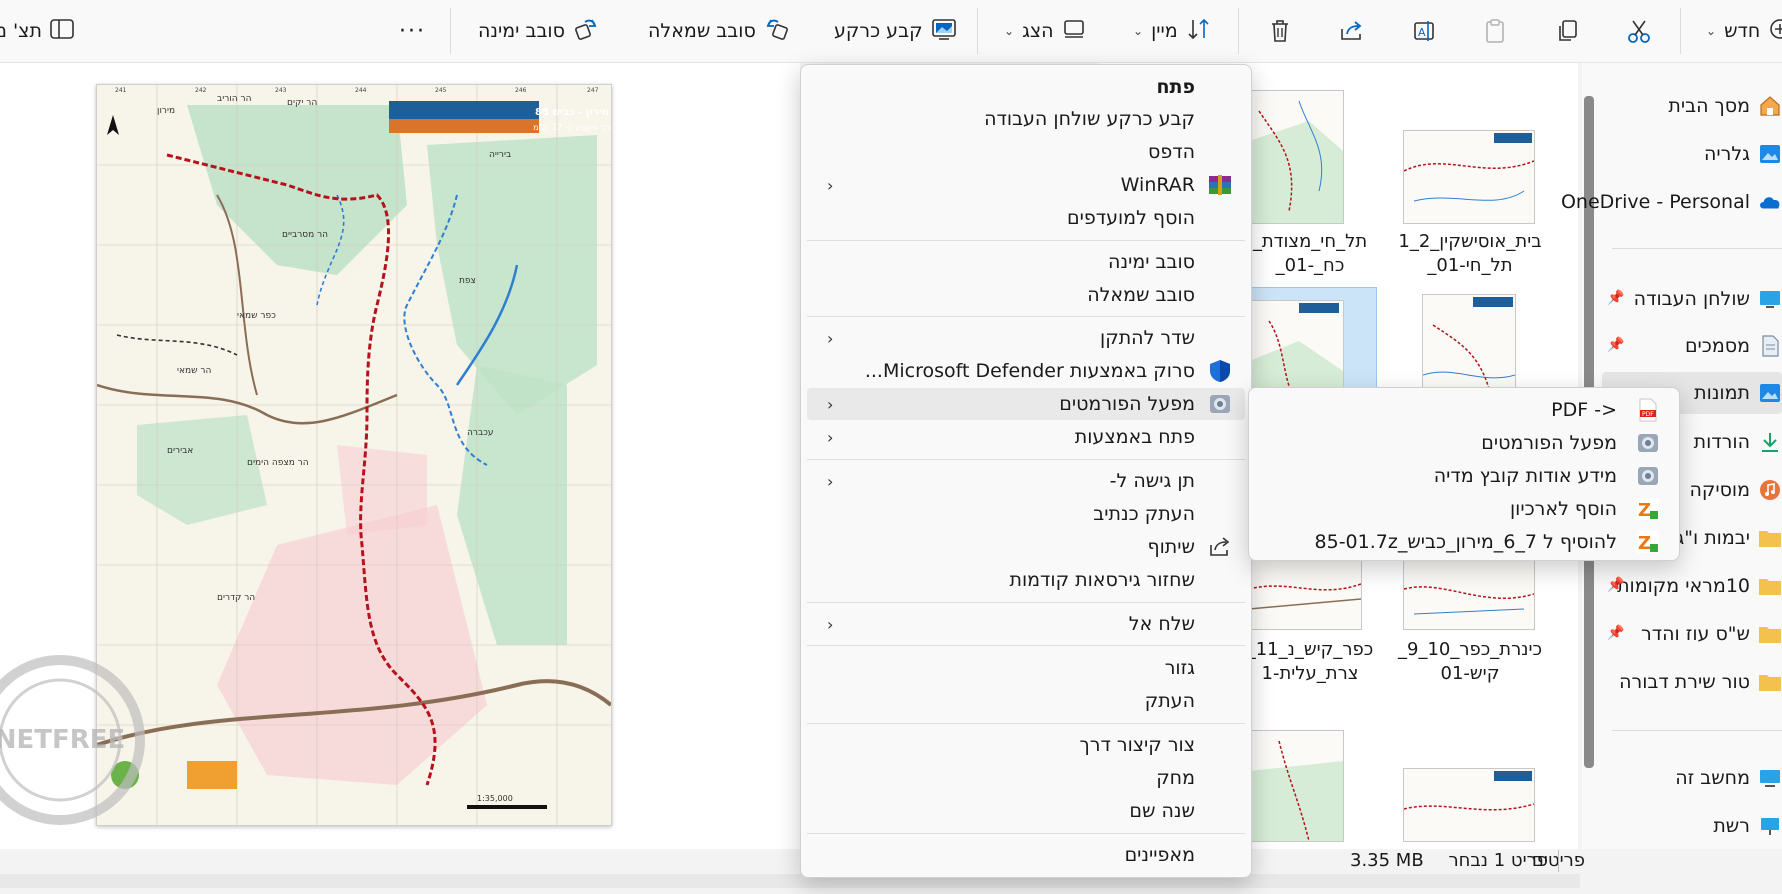 This screenshot has width=1782, height=894. Describe the element at coordinates (201, 90) in the screenshot. I see `map-grid-label: 242` at that location.